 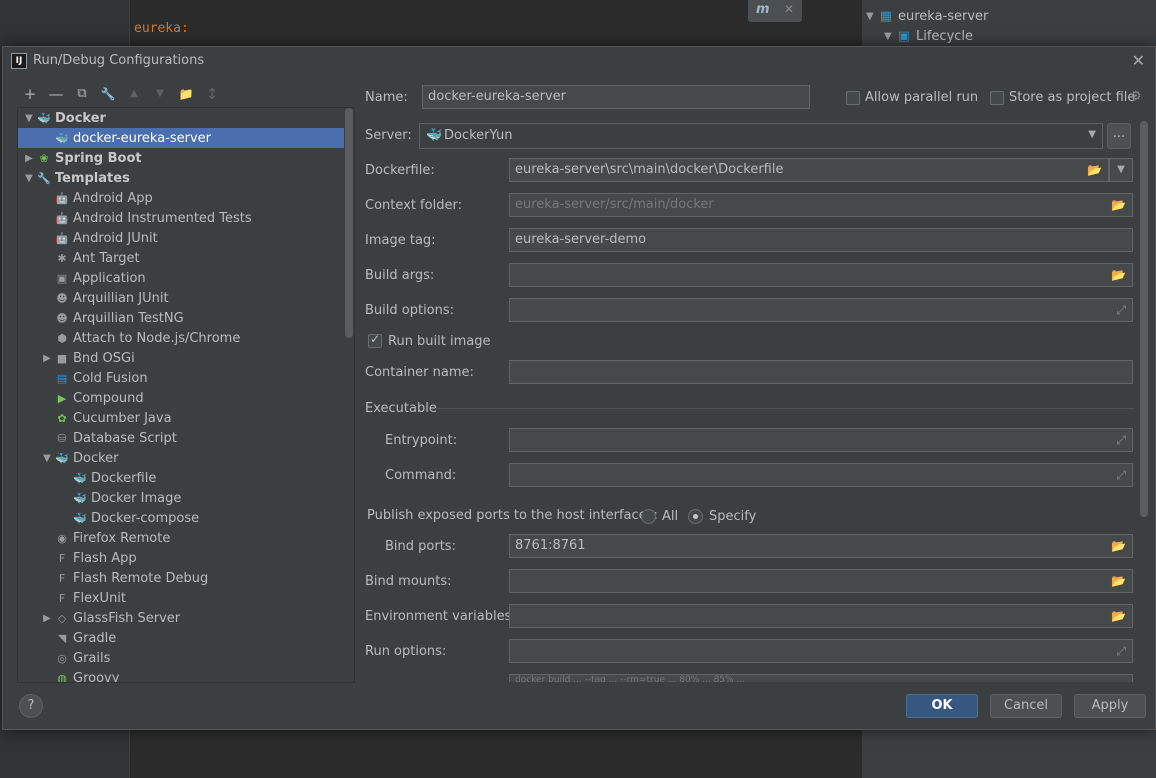 I want to click on maven-module-icon: ▦, so click(x=885, y=16).